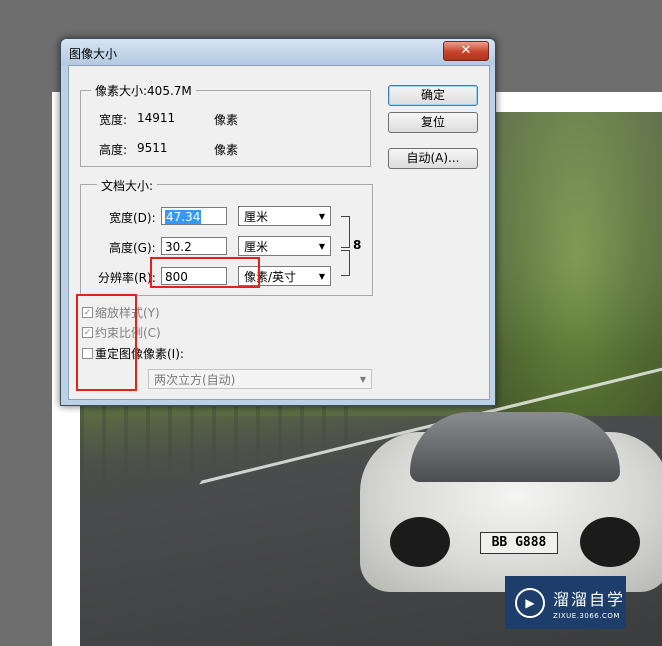  What do you see at coordinates (519, 543) in the screenshot?
I see `license-plate: BB G888` at bounding box center [519, 543].